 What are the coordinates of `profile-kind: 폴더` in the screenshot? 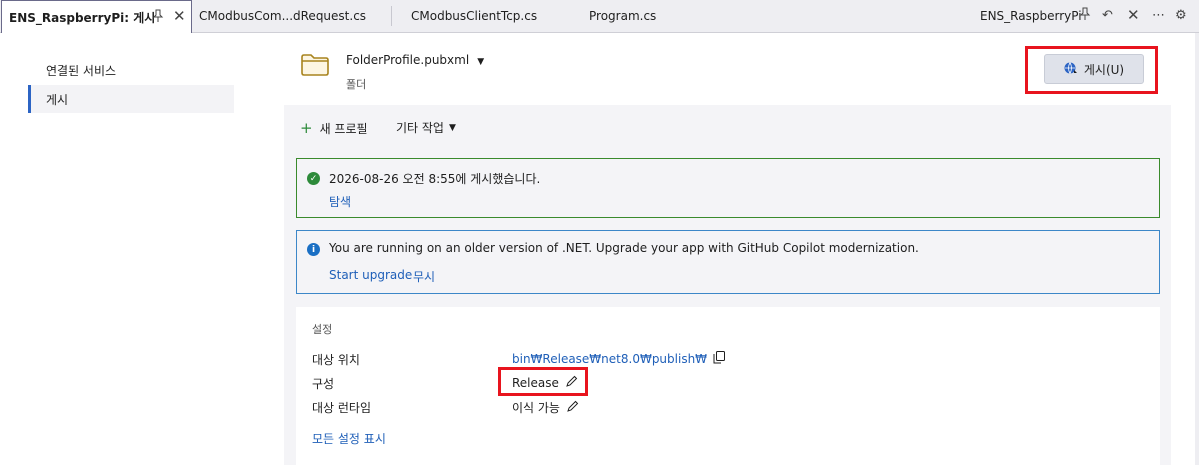 It's located at (356, 84).